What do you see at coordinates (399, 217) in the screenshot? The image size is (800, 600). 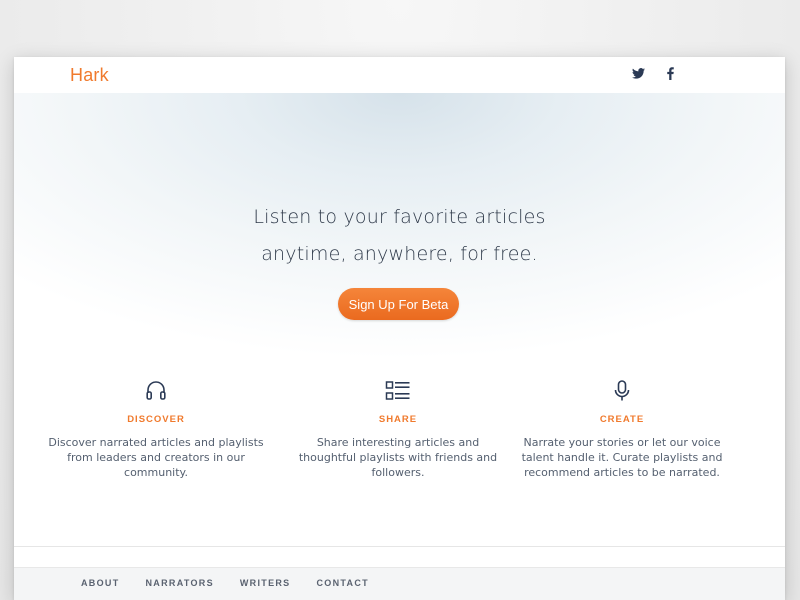 I see `hero-headline-line-1: Listen to your favorite articles` at bounding box center [399, 217].